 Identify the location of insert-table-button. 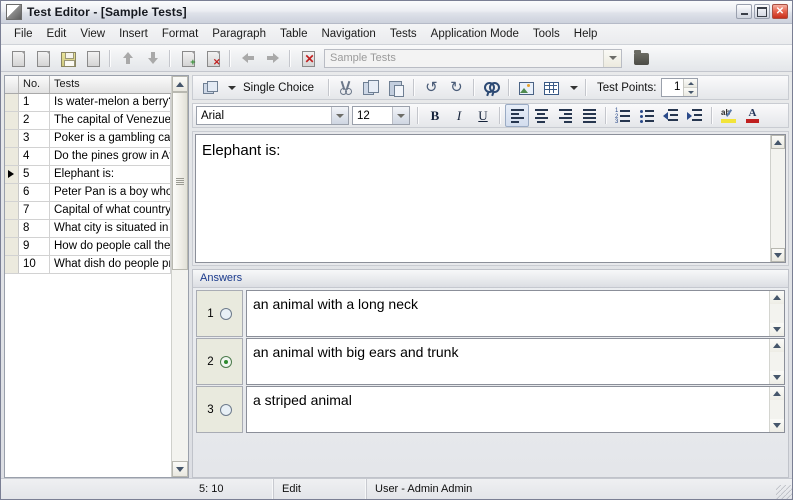
(551, 88).